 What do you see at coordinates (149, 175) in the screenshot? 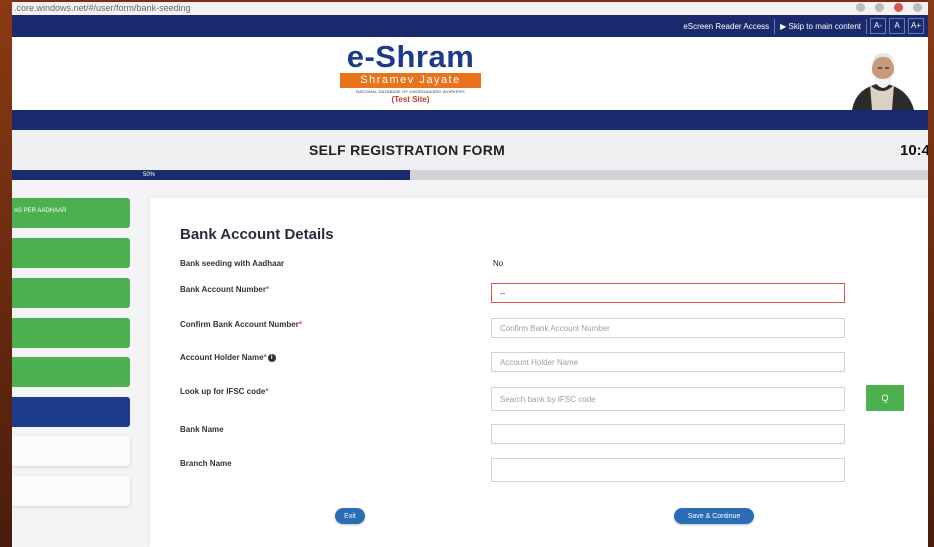
I see `progress-label: 50%` at bounding box center [149, 175].